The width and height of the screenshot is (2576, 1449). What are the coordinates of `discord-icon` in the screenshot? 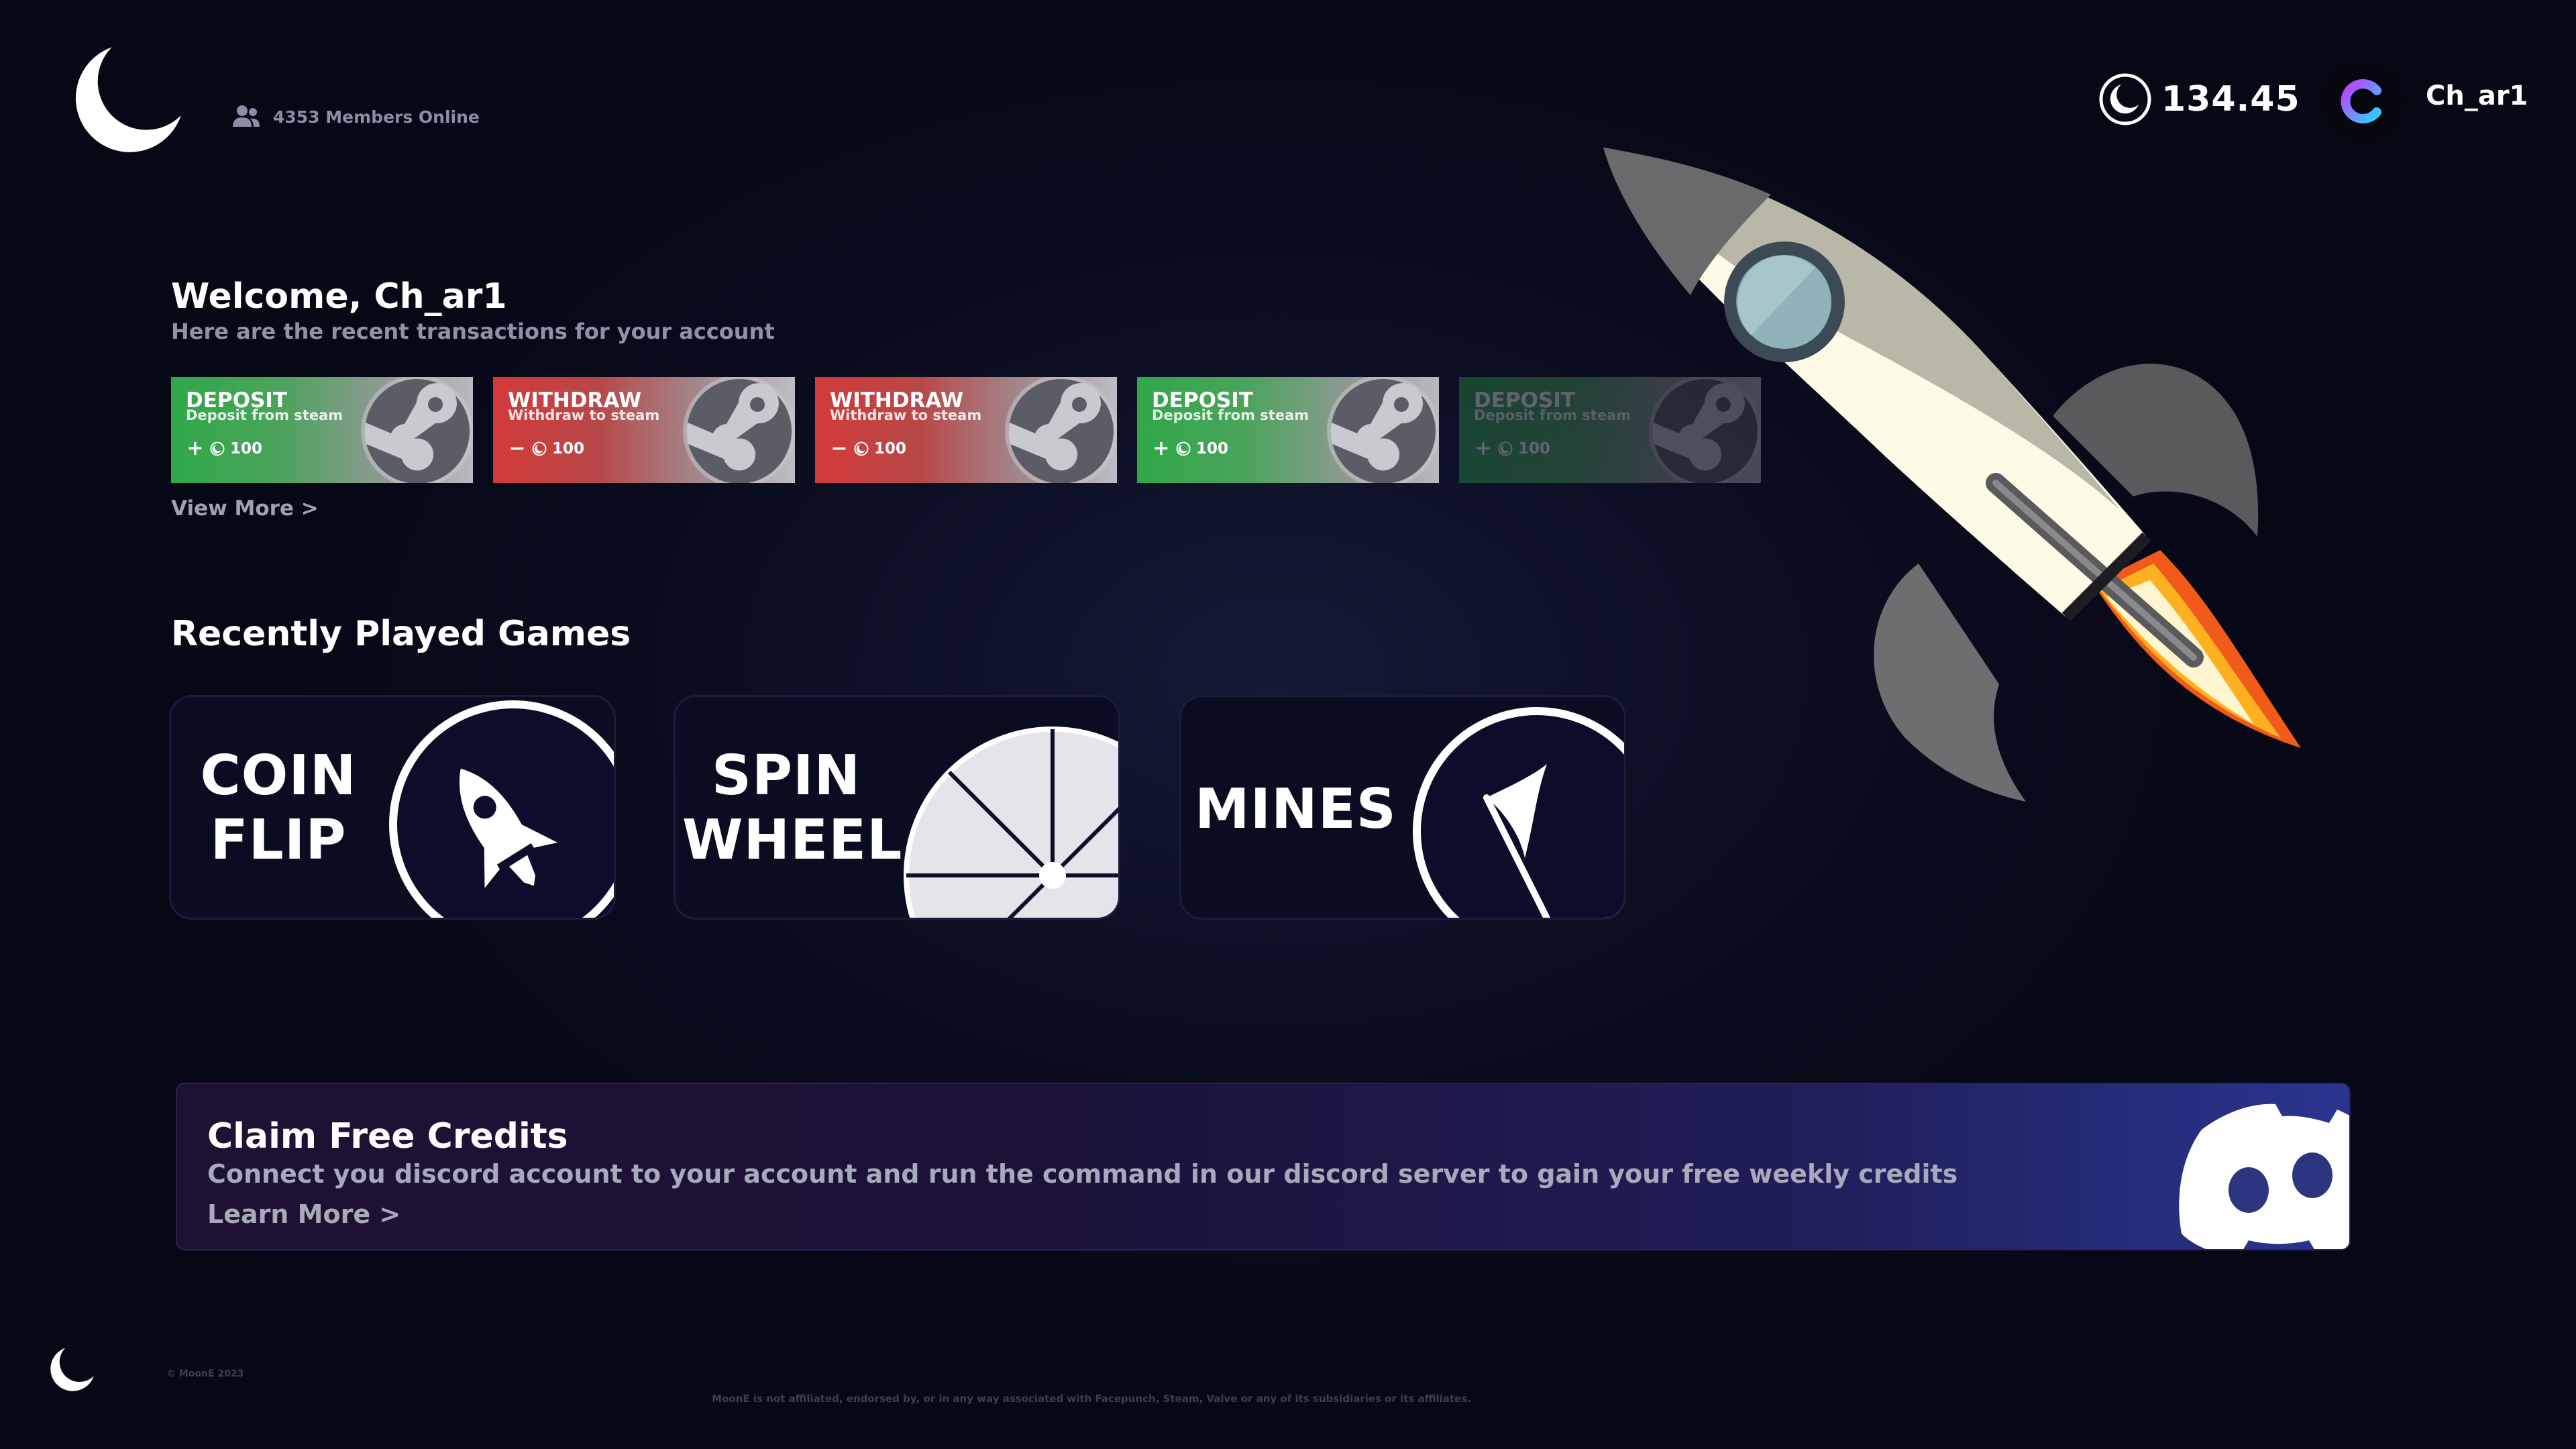 It's located at (2264, 1176).